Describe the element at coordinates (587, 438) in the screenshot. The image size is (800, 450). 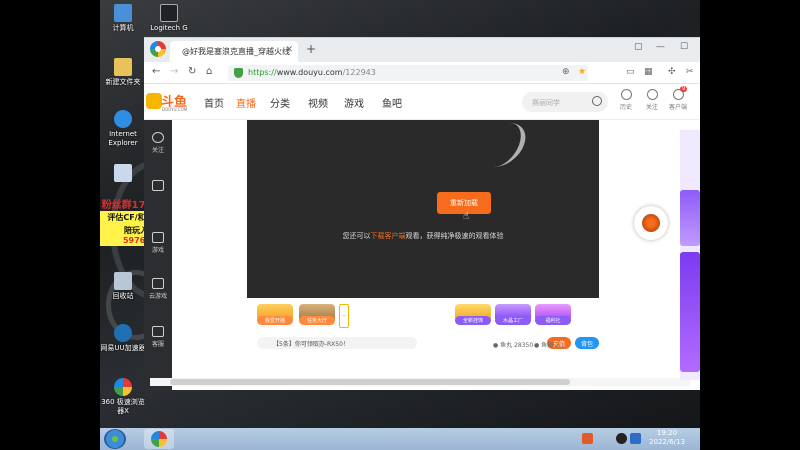
I see `sogou-ime-icon` at that location.